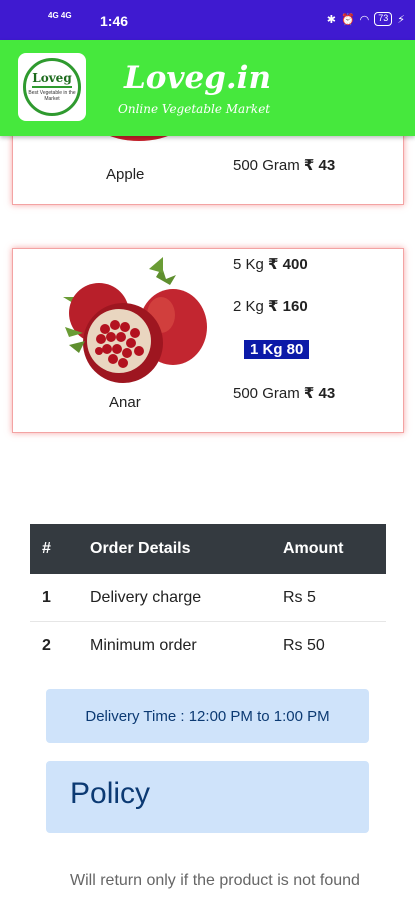  I want to click on status-icons: ✱ ⏰ ◠ 73 ⚡, so click(366, 19).